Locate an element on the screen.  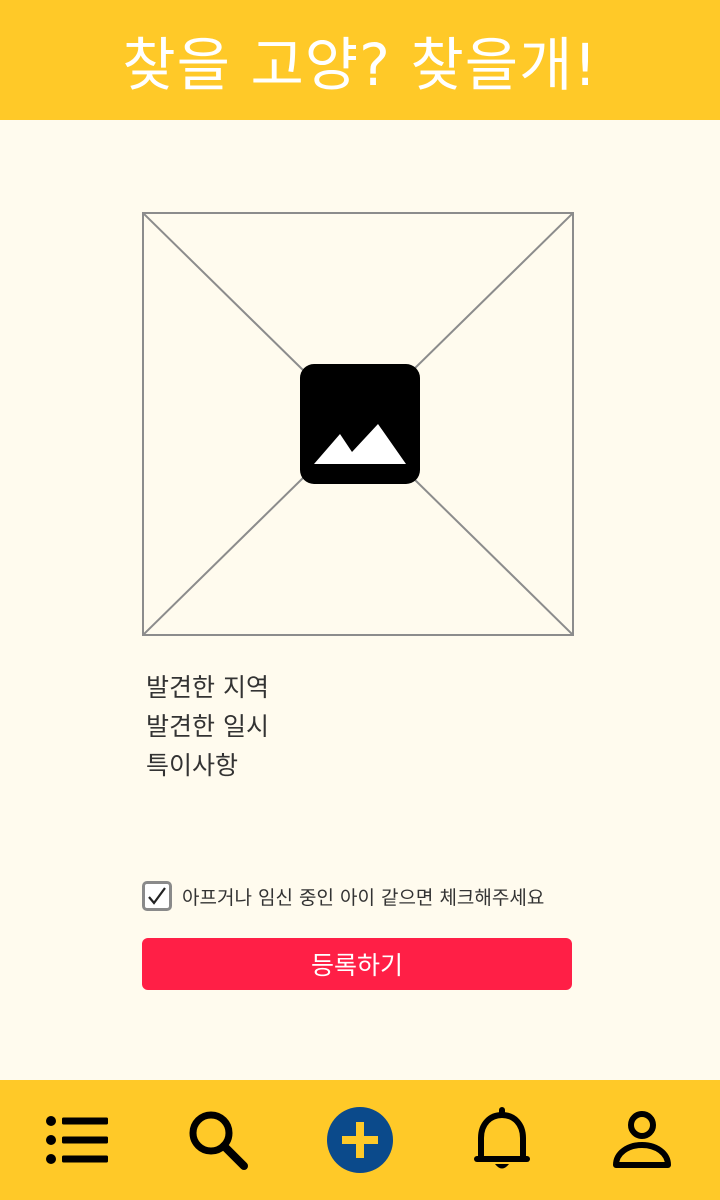
checkmark-icon is located at coordinates (157, 896).